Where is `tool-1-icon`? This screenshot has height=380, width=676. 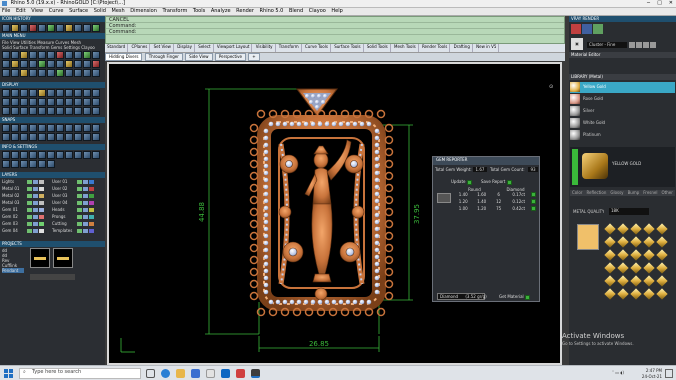
tool-1-icon is located at coordinates (6, 55).